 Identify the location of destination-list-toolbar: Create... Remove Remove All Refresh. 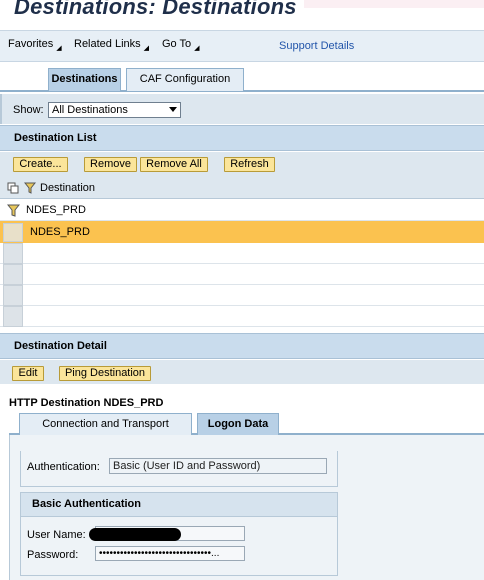
(242, 165).